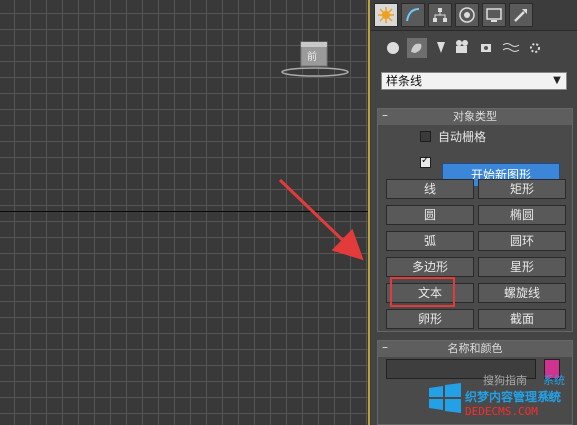 The image size is (577, 425). I want to click on category-dropdown-value: 样条线, so click(404, 81).